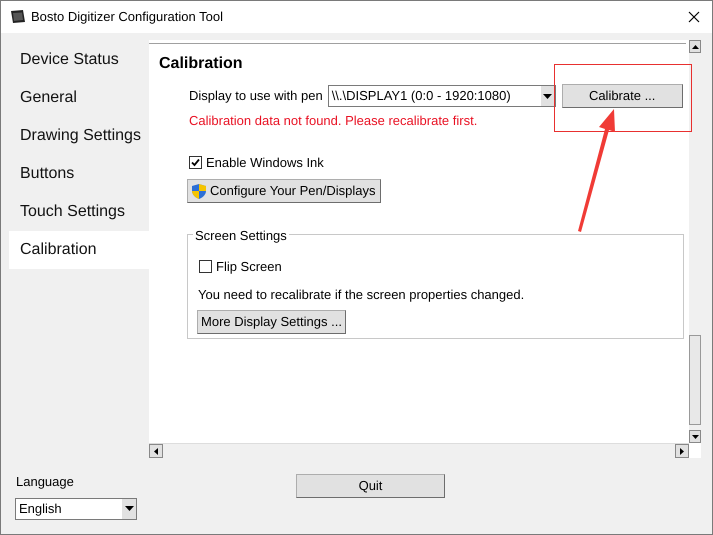 This screenshot has height=535, width=713. What do you see at coordinates (79, 174) in the screenshot?
I see `sidebar-item: Buttons` at bounding box center [79, 174].